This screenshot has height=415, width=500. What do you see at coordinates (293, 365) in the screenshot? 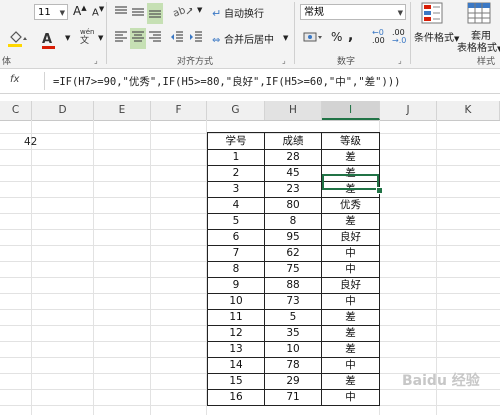
I see `score-cell: 78` at bounding box center [293, 365].